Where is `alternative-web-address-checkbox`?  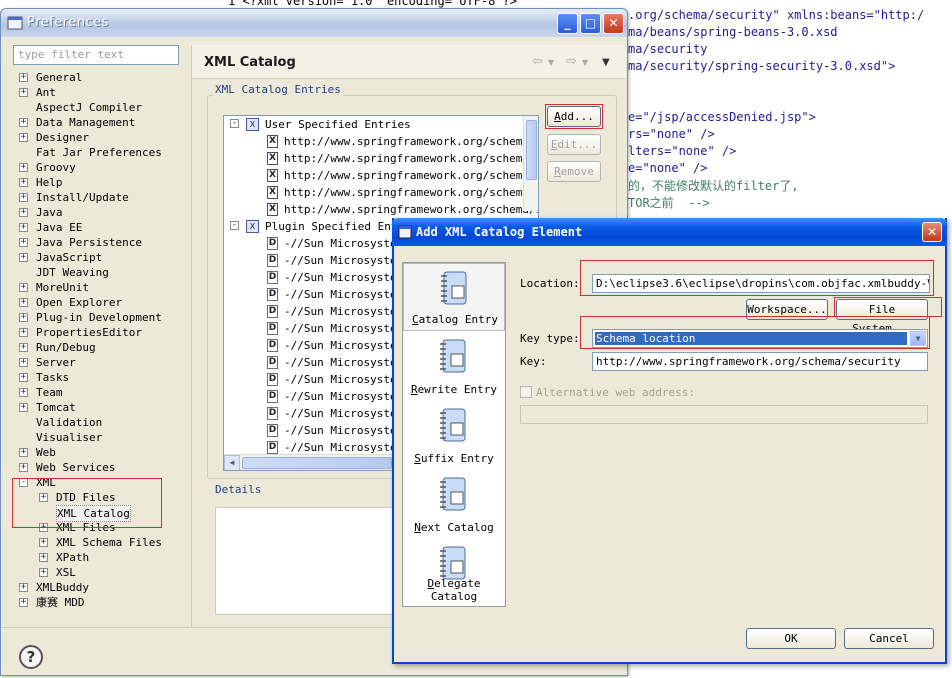 alternative-web-address-checkbox is located at coordinates (526, 392).